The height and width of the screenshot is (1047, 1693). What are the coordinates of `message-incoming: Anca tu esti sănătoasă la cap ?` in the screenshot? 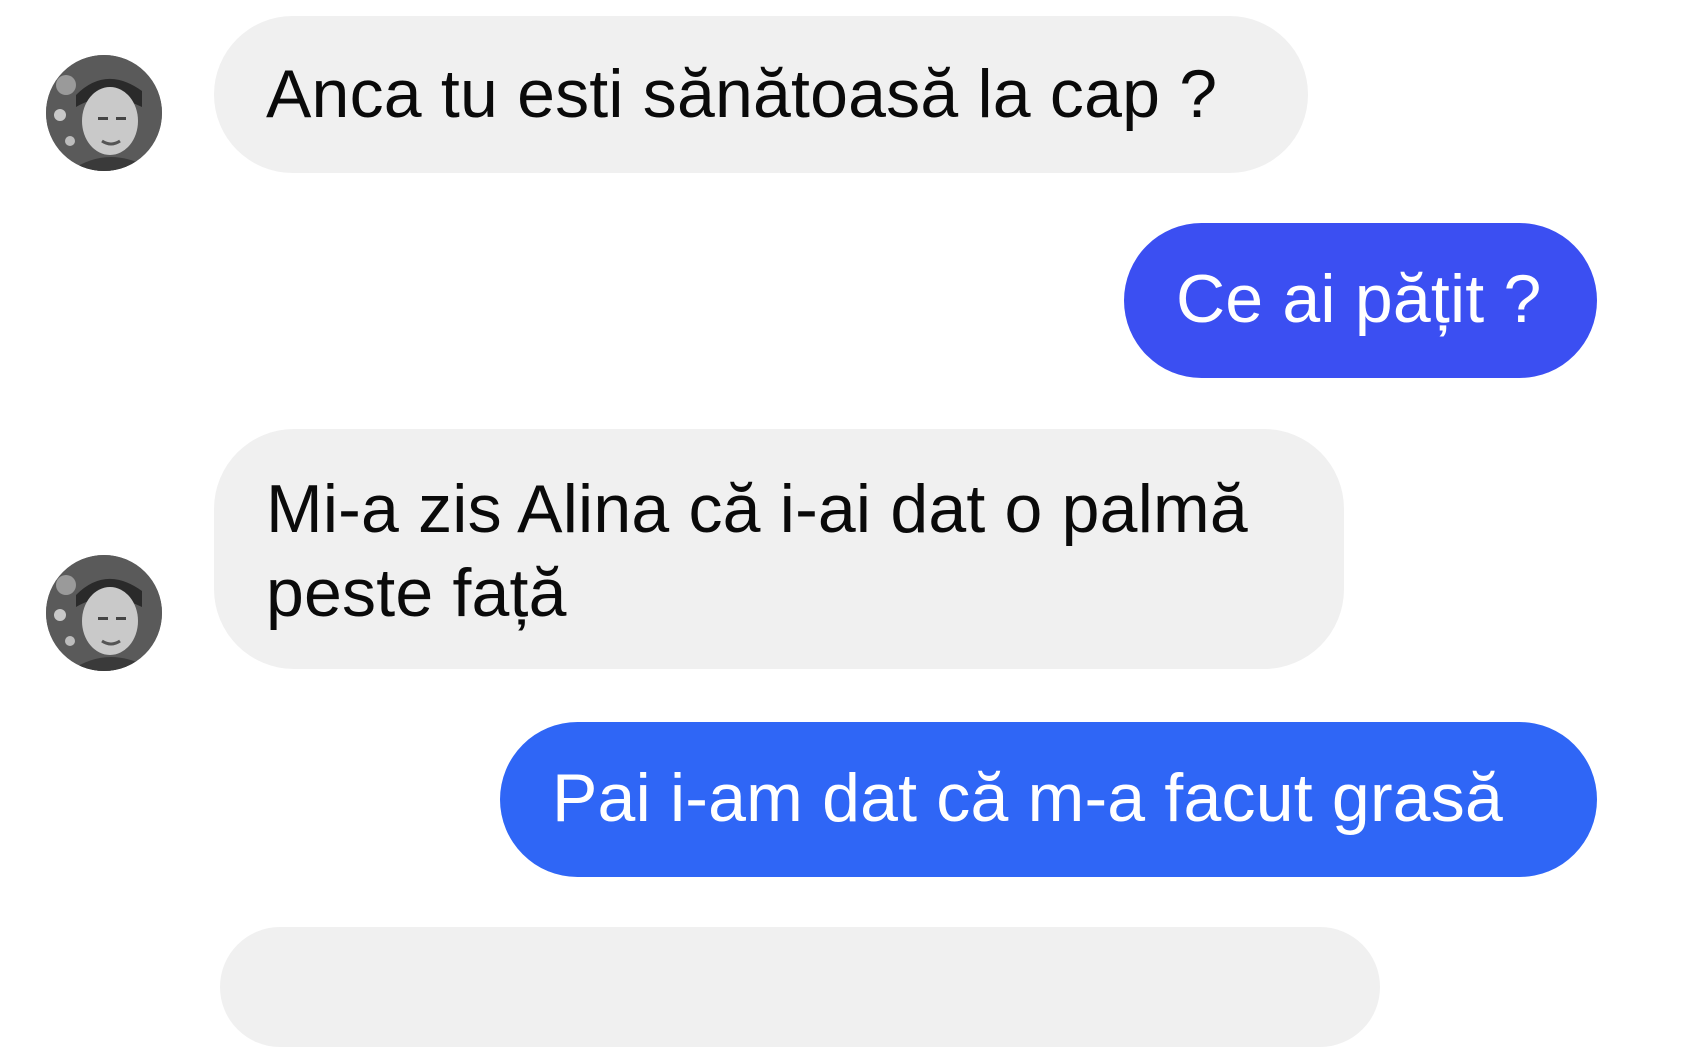 It's located at (761, 94).